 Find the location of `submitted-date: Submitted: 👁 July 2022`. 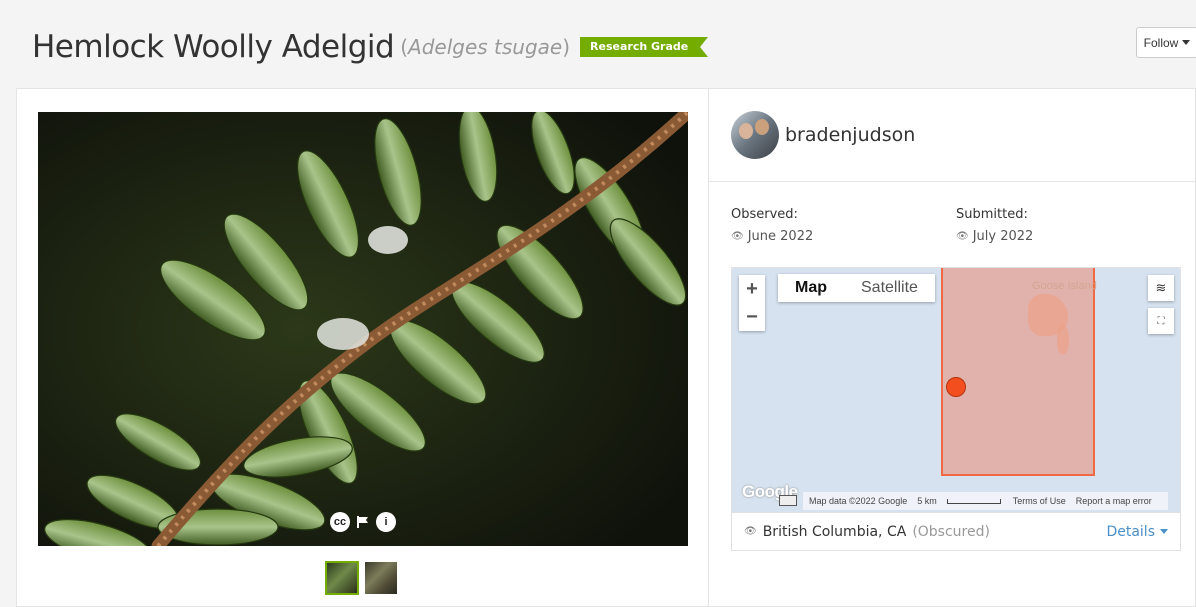

submitted-date: Submitted: 👁 July 2022 is located at coordinates (1068, 225).